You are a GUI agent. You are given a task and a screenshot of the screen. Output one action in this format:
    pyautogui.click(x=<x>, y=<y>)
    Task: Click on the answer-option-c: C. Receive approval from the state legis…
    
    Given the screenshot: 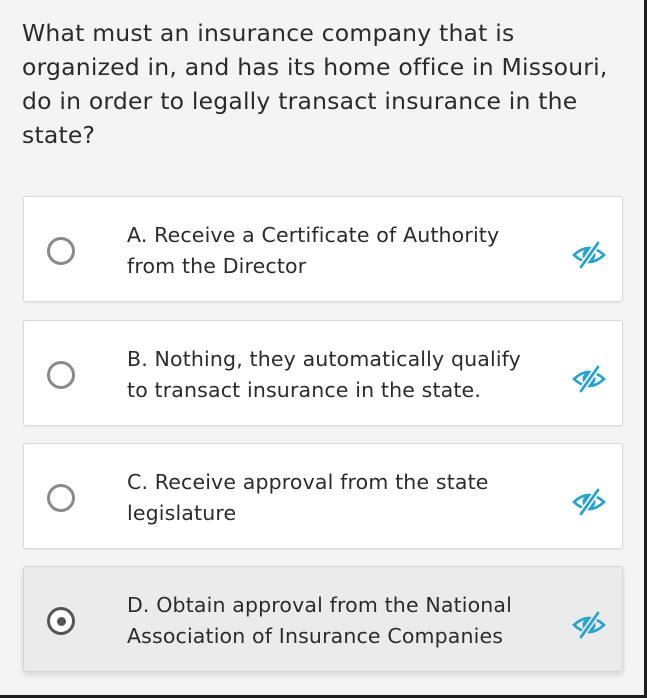 What is the action you would take?
    pyautogui.click(x=323, y=496)
    